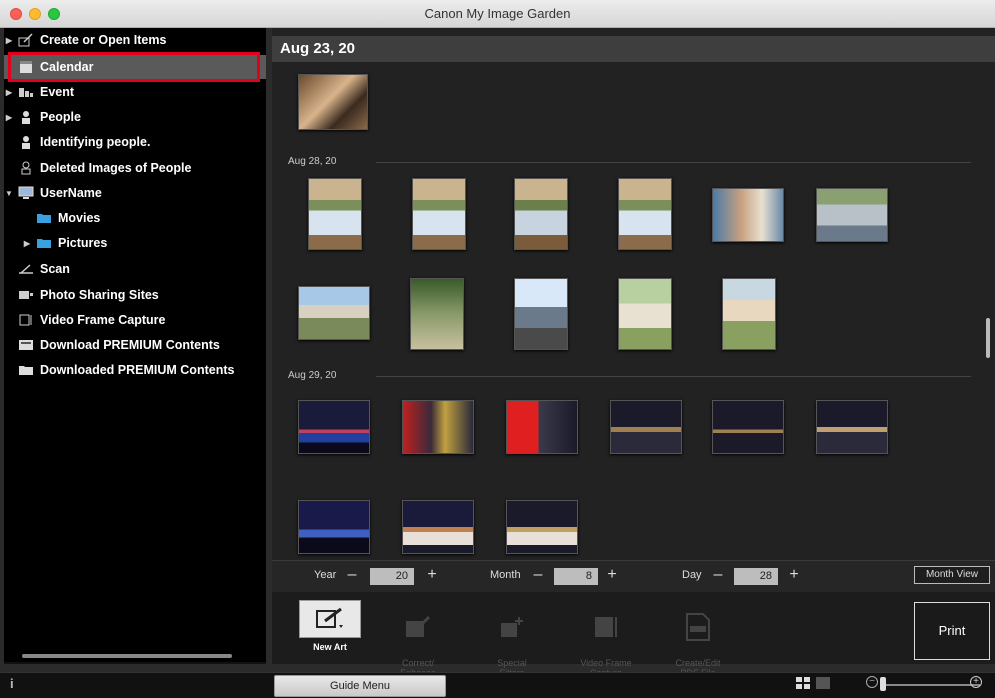  What do you see at coordinates (976, 682) in the screenshot?
I see `zoom-in-icon: +` at bounding box center [976, 682].